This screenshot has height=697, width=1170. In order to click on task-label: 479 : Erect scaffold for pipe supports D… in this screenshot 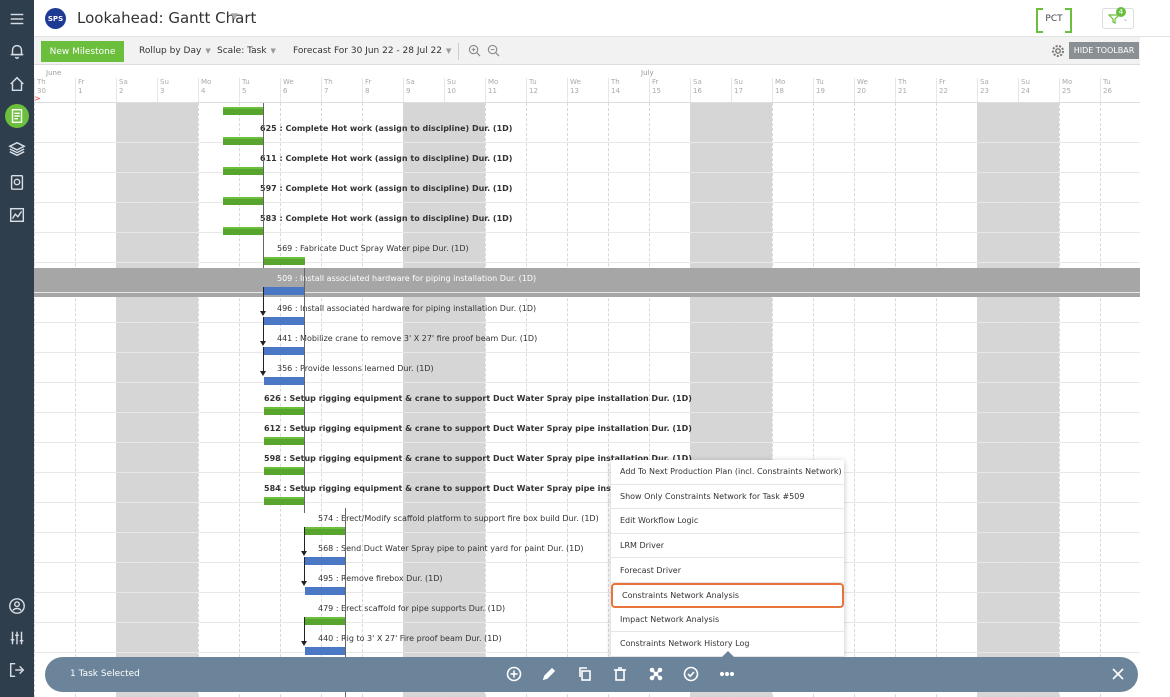, I will do `click(411, 608)`.